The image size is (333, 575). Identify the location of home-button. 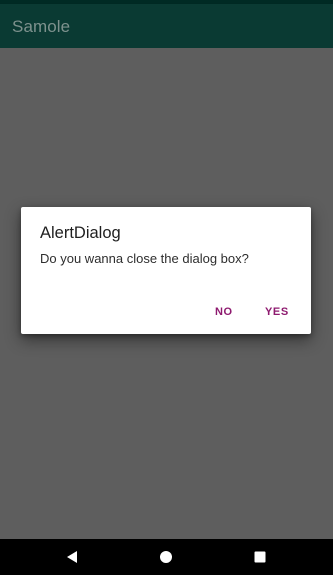
(166, 557).